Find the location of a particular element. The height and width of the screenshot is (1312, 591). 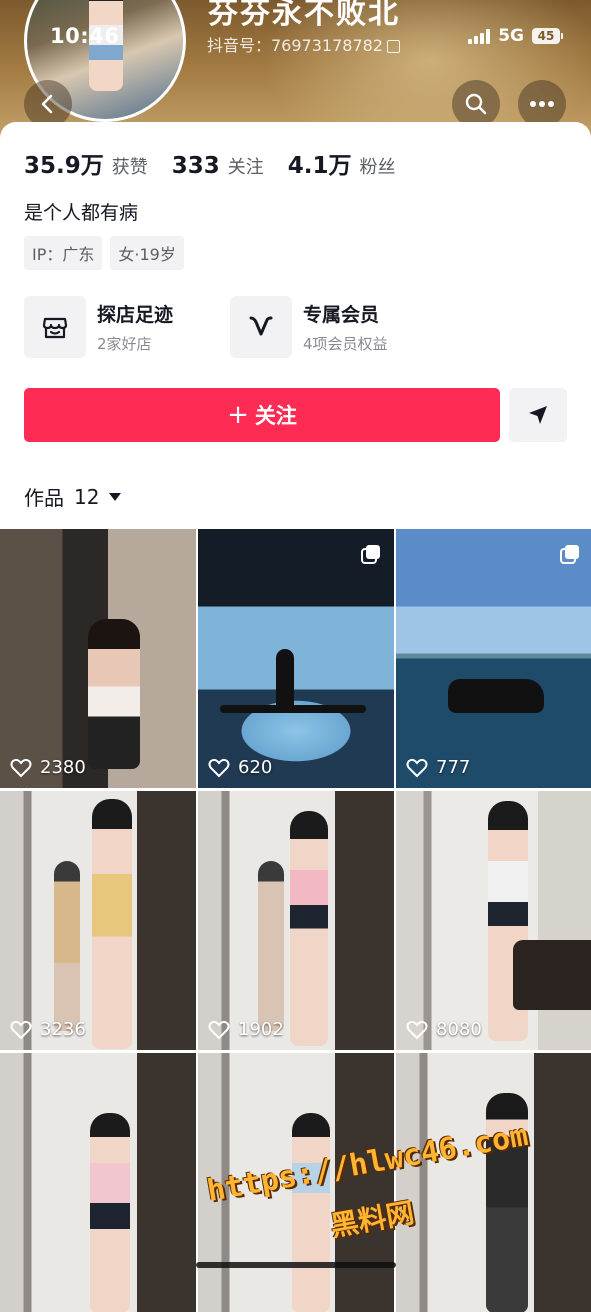

more-button is located at coordinates (542, 104).